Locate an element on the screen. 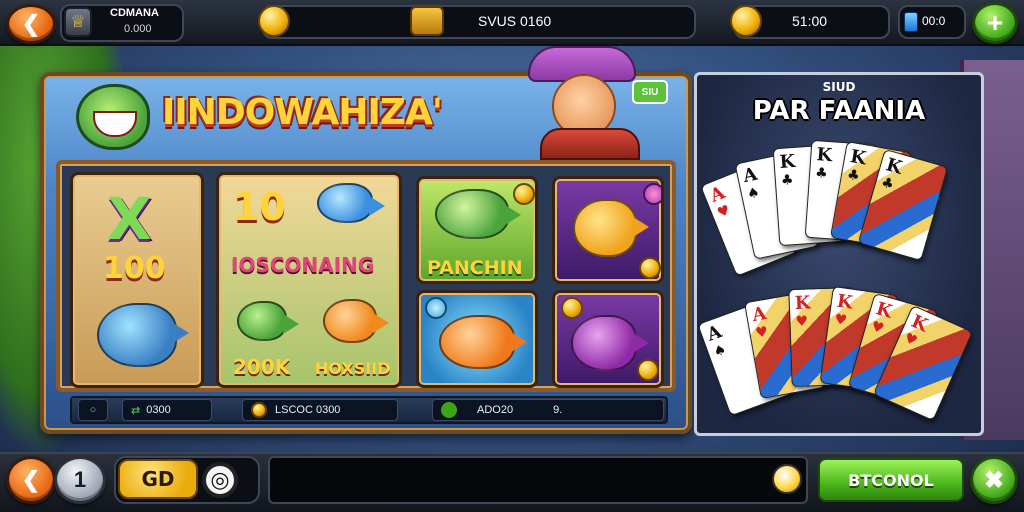 The image size is (1024, 512). profile-id: 0.000 is located at coordinates (138, 29).